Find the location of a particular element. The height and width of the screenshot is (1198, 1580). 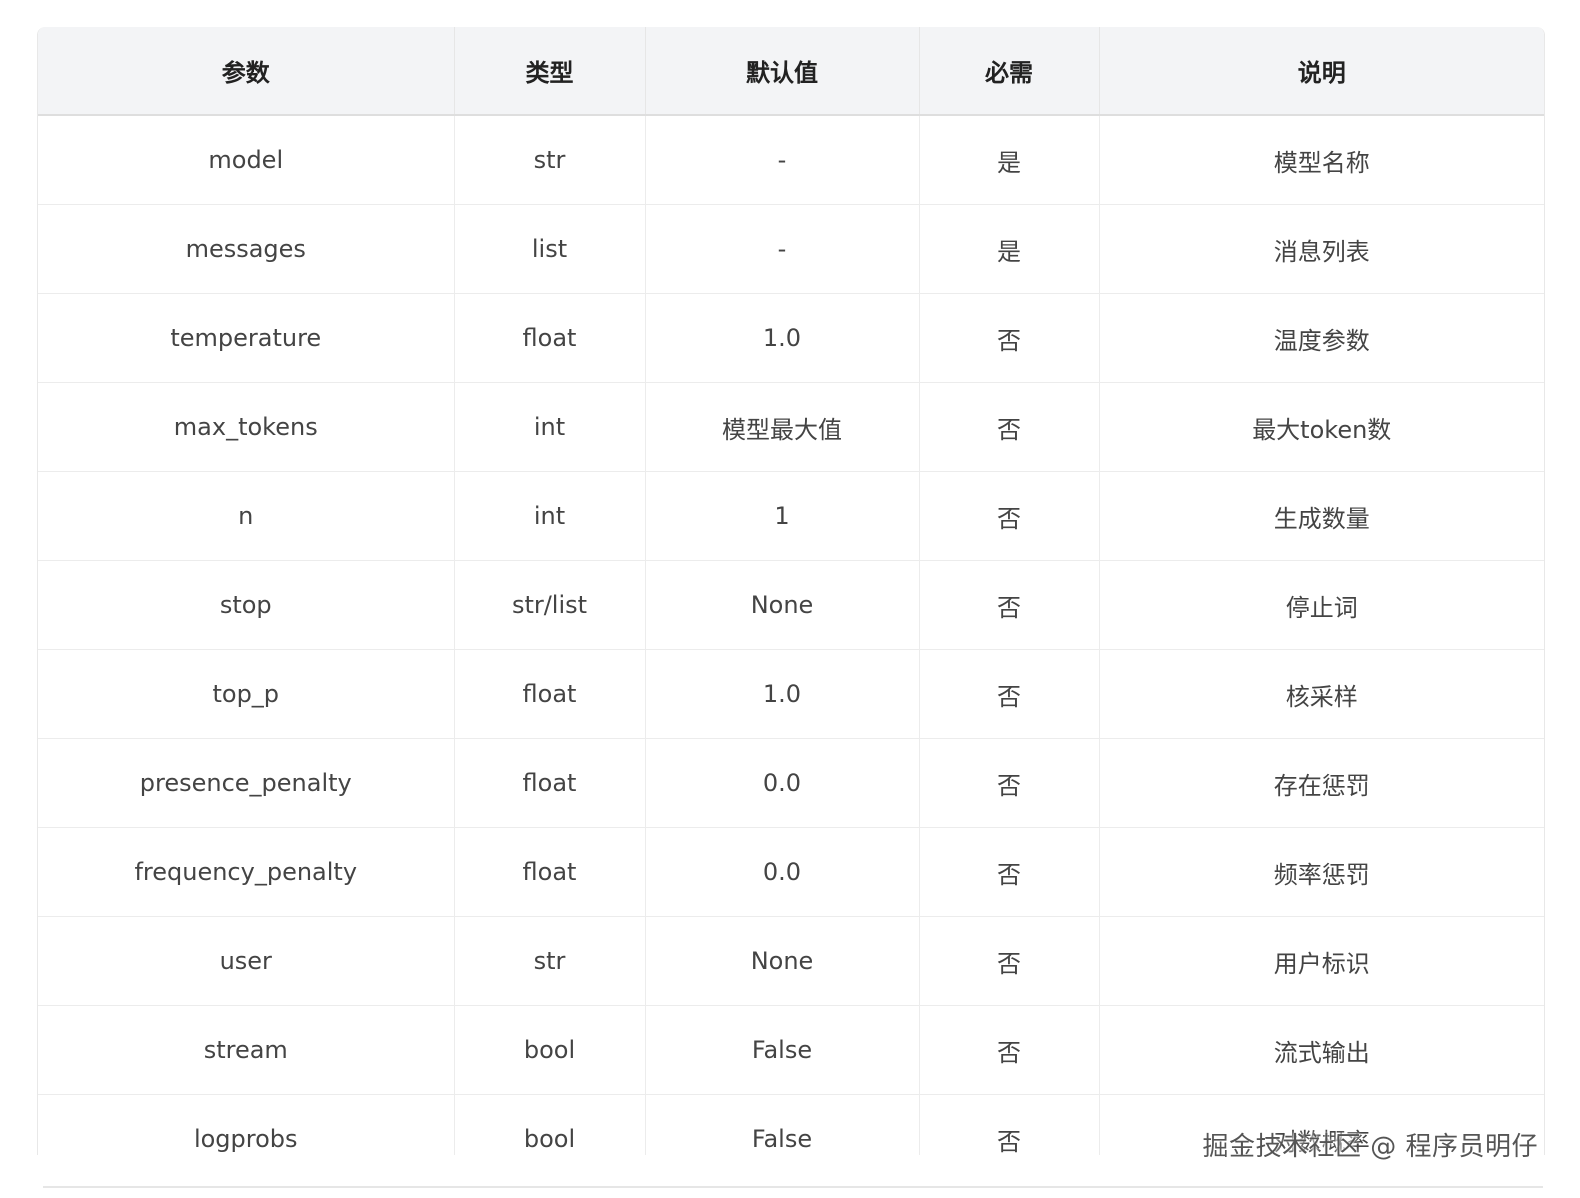

cell-param: frequency_penalty is located at coordinates (246, 872).